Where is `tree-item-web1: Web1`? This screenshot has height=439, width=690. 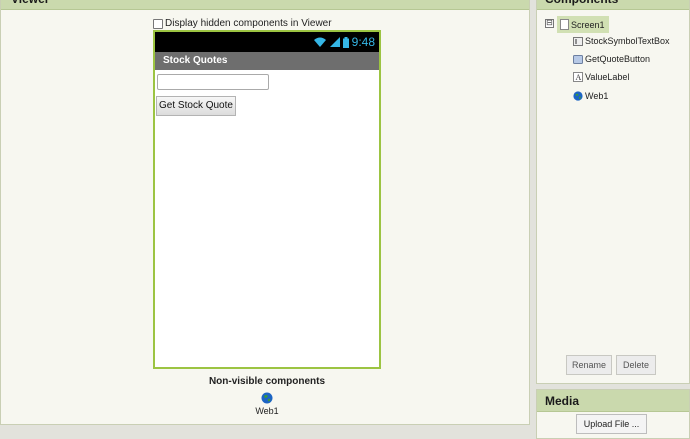
tree-item-web1: Web1 is located at coordinates (590, 96).